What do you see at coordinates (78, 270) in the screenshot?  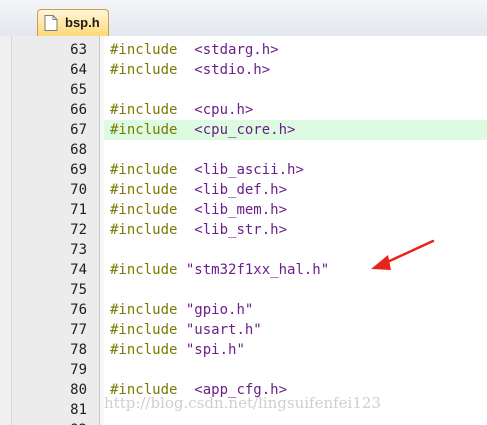 I see `line-number: 74` at bounding box center [78, 270].